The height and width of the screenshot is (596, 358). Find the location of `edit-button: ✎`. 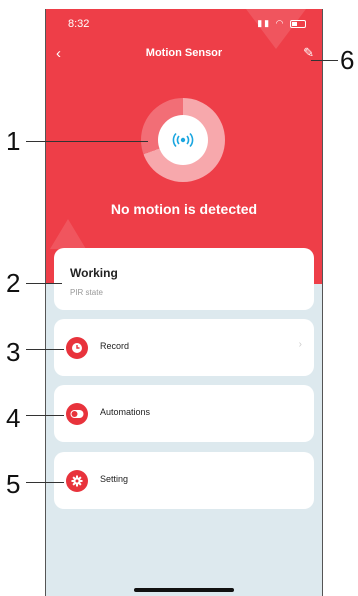

edit-button: ✎ is located at coordinates (308, 53).